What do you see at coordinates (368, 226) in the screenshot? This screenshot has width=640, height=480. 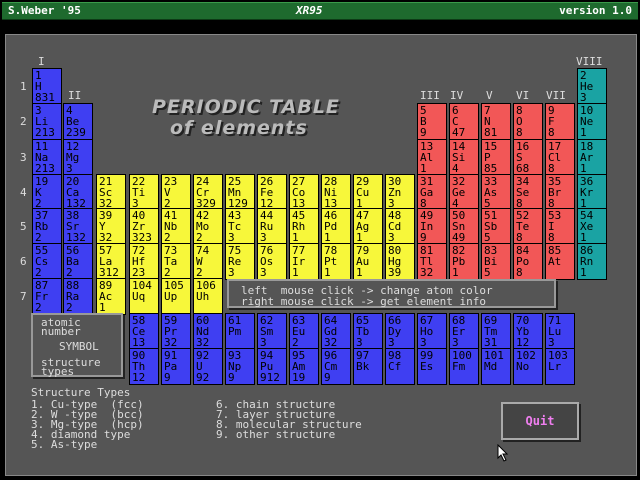 I see `element-ag: 47 Ag 1` at bounding box center [368, 226].